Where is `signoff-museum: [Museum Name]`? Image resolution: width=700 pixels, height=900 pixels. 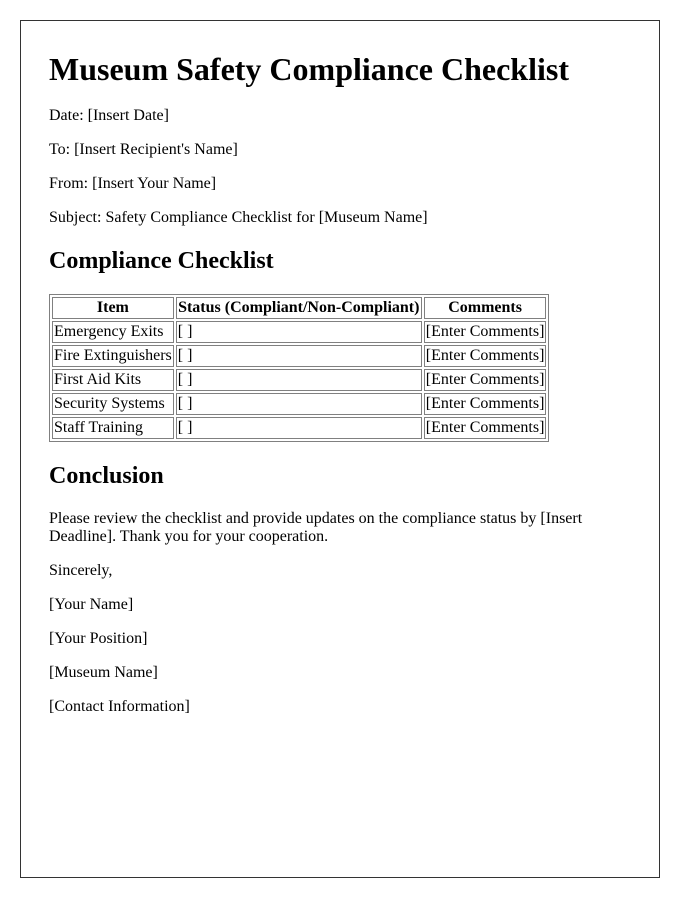
signoff-museum: [Museum Name] is located at coordinates (103, 672).